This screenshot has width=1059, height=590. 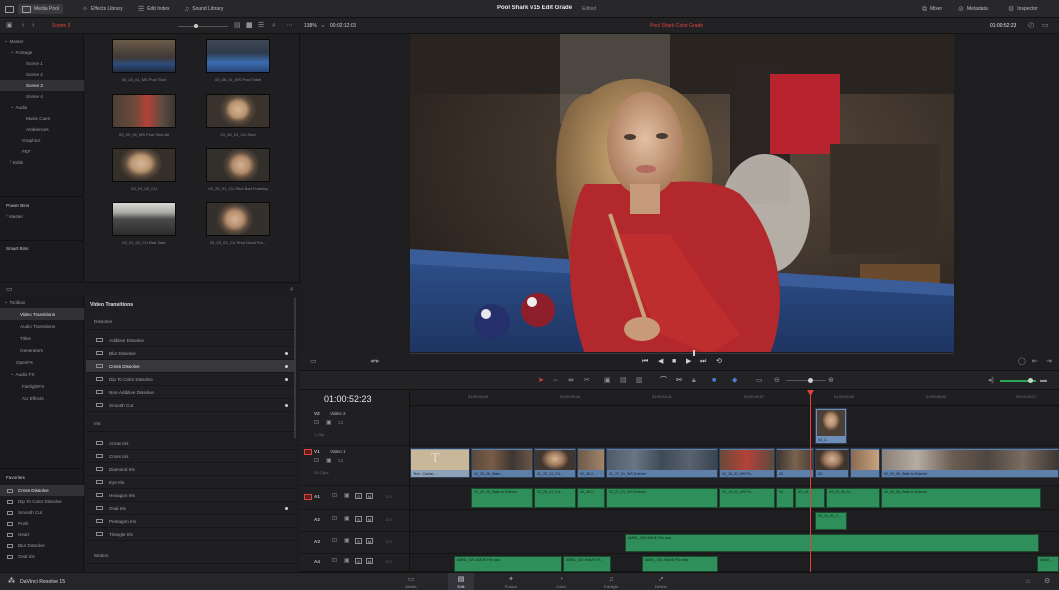 What do you see at coordinates (810, 481) in the screenshot?
I see `timeline-playhead` at bounding box center [810, 481].